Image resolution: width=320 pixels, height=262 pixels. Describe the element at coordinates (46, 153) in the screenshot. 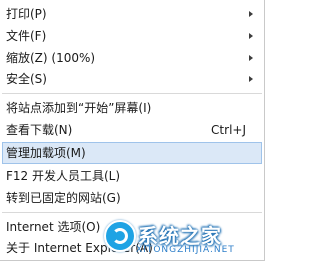

I see `menu-item-label: 管理加载项(M)` at that location.